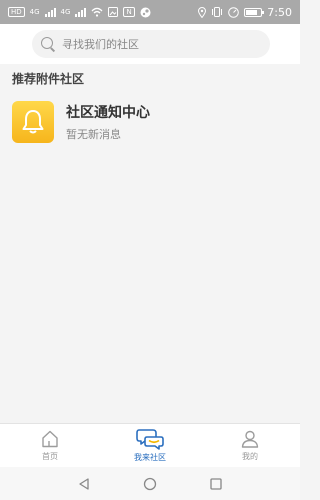 The image size is (320, 500). What do you see at coordinates (108, 113) in the screenshot?
I see `notification-title: 社区通知中心` at bounding box center [108, 113].